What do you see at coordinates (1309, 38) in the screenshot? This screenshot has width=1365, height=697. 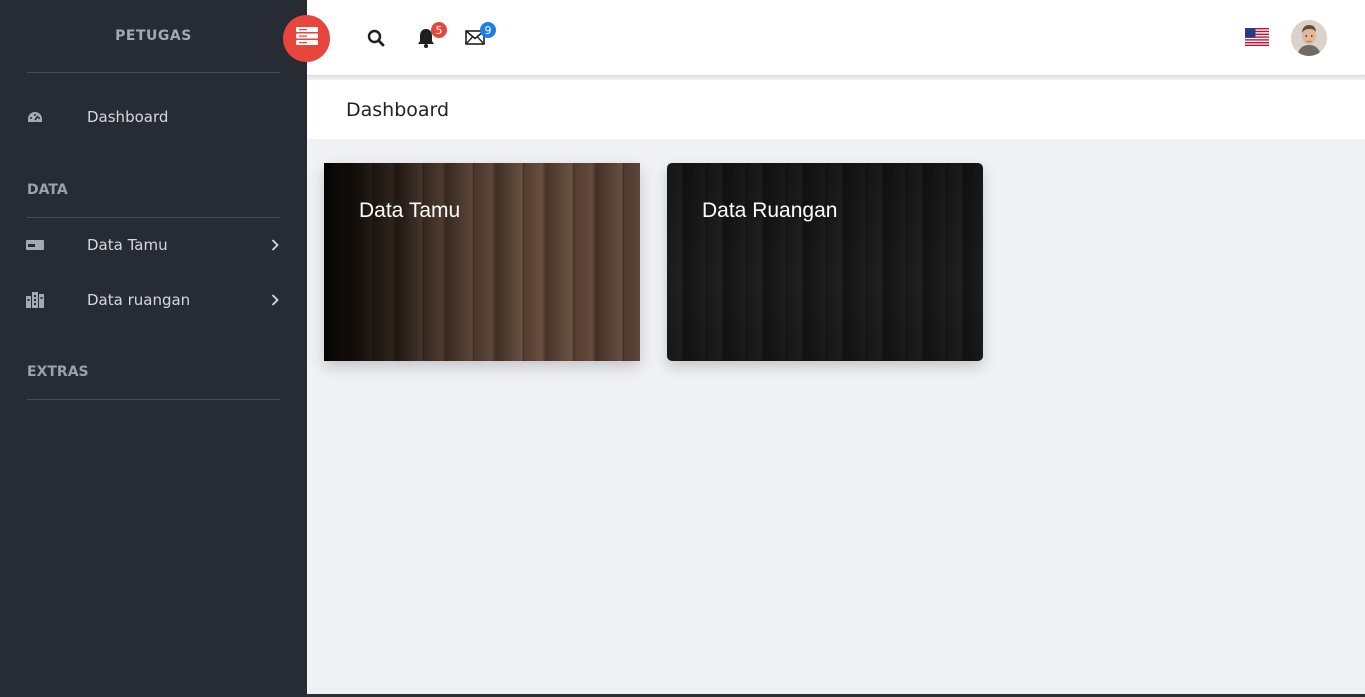 I see `user-avatar` at bounding box center [1309, 38].